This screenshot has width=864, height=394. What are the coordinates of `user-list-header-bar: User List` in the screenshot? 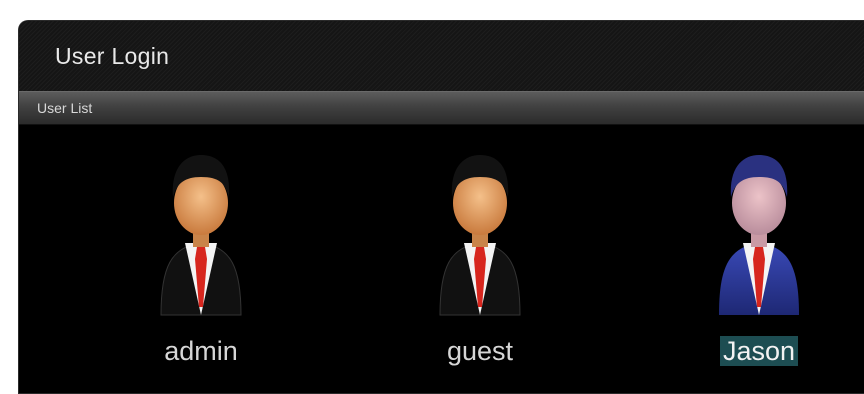 It's located at (441, 108).